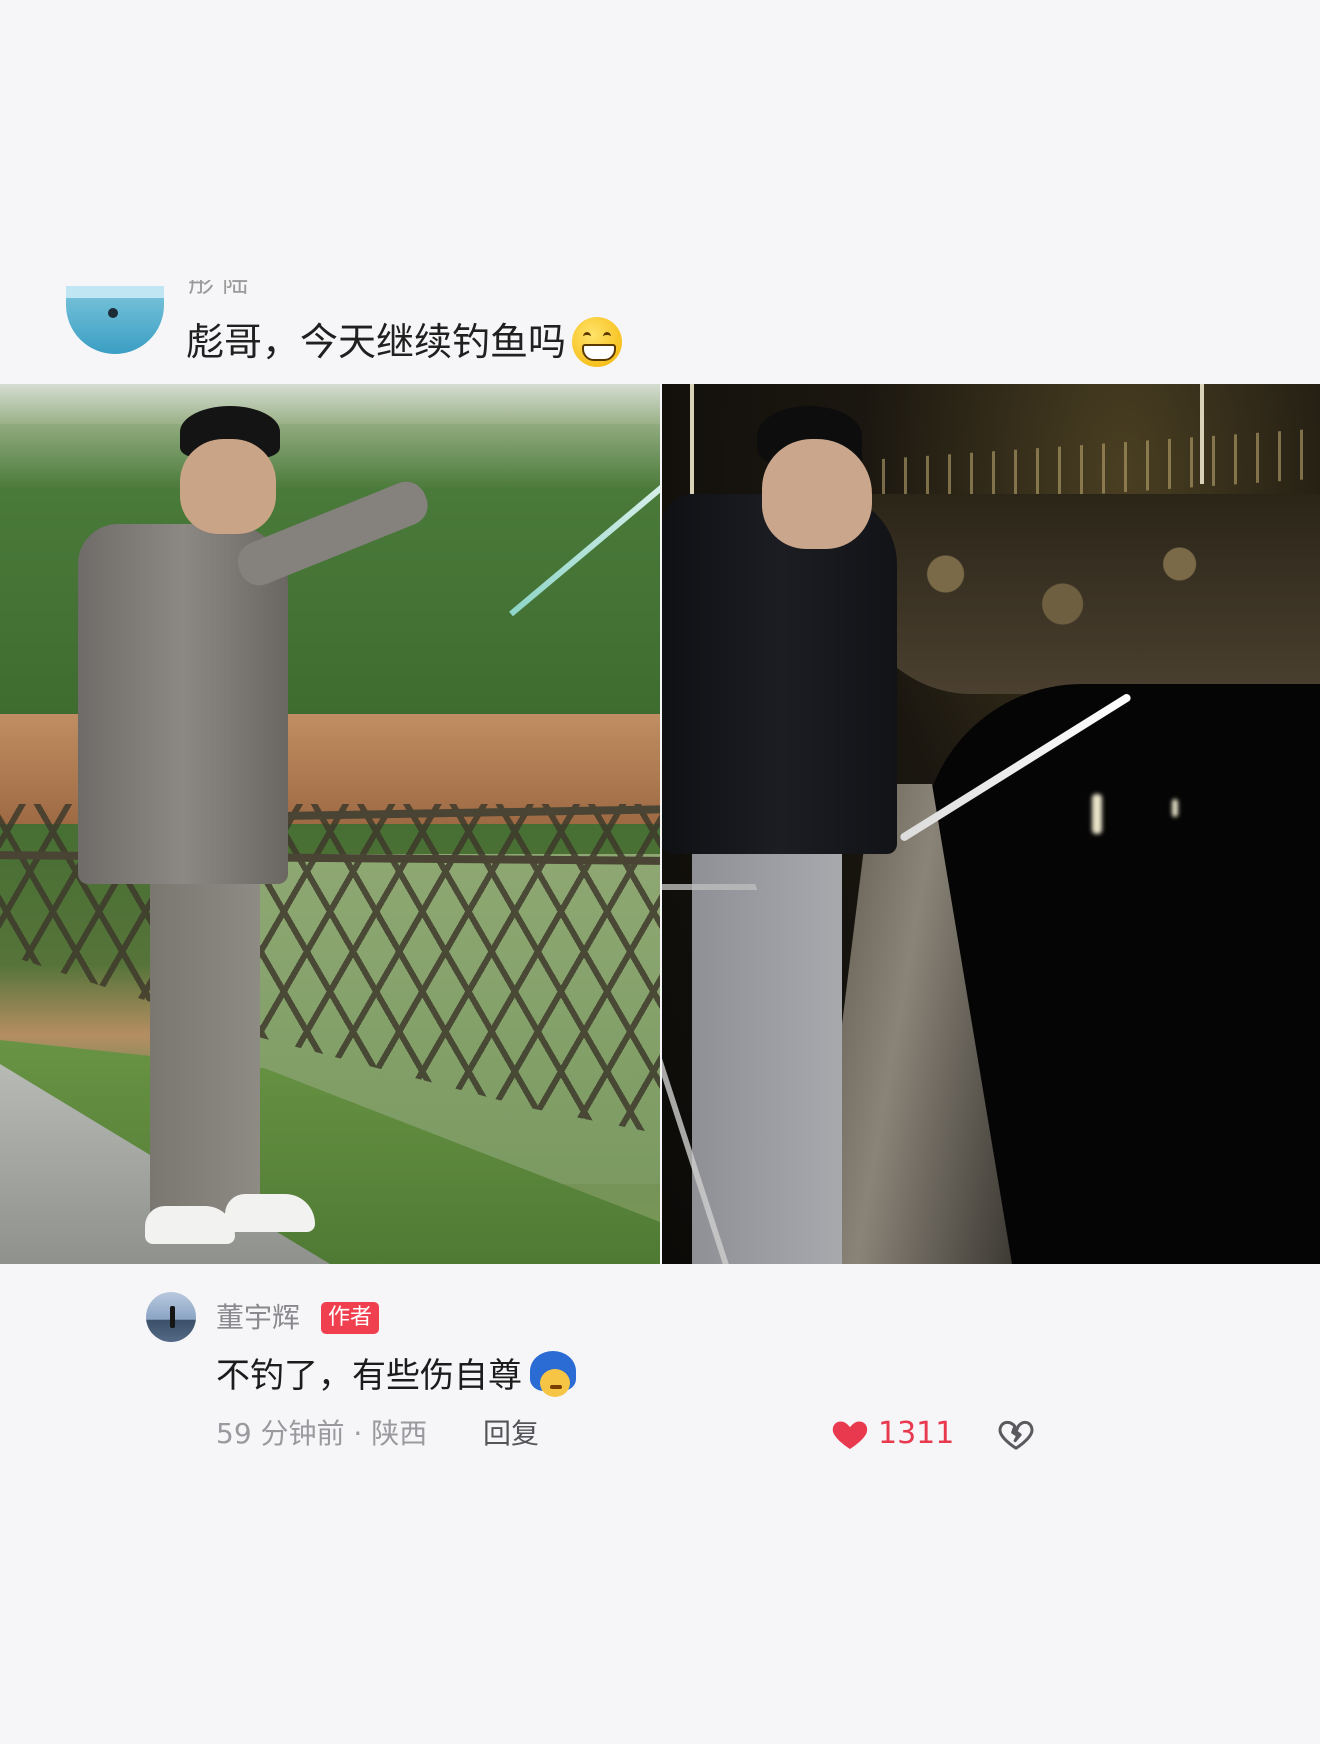  Describe the element at coordinates (223, 287) in the screenshot. I see `commenter-name: 彤 陆` at that location.